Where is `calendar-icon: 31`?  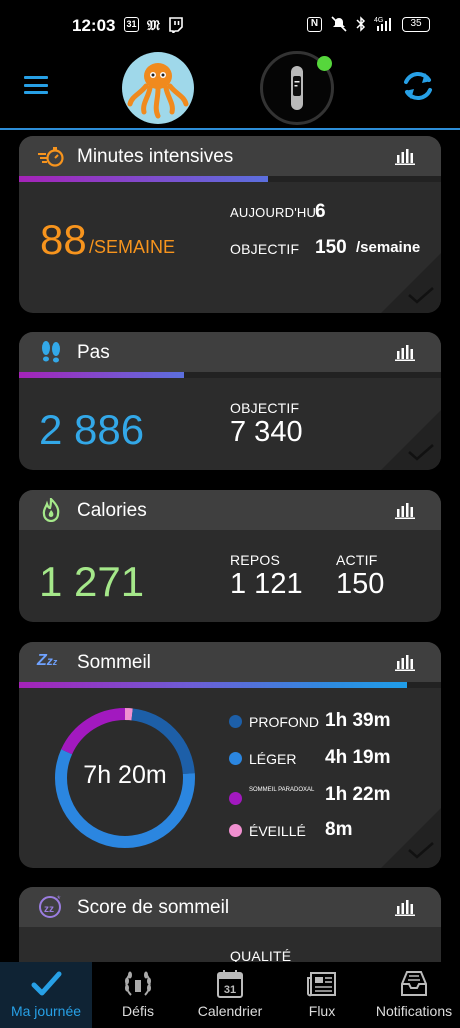 calendar-icon: 31 is located at coordinates (230, 984).